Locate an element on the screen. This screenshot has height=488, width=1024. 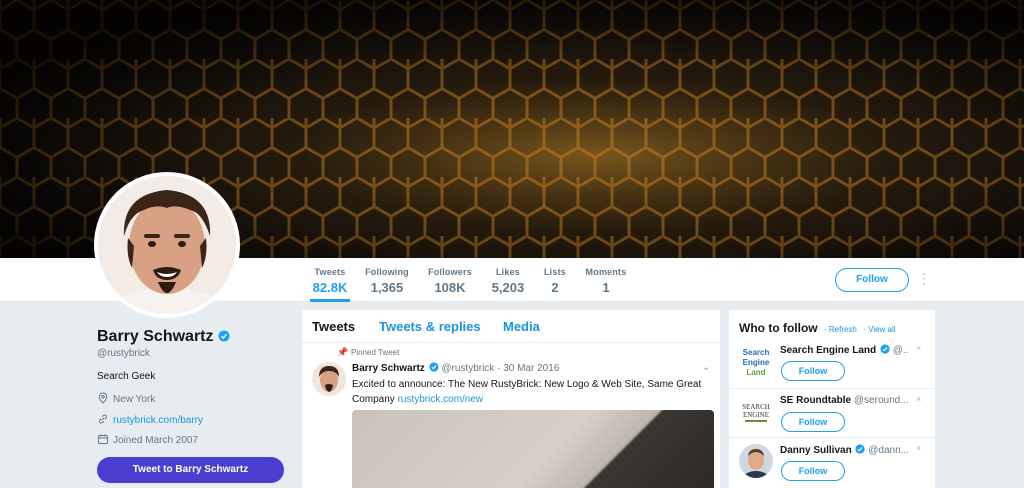
stat-label: Likes is located at coordinates (507, 272).